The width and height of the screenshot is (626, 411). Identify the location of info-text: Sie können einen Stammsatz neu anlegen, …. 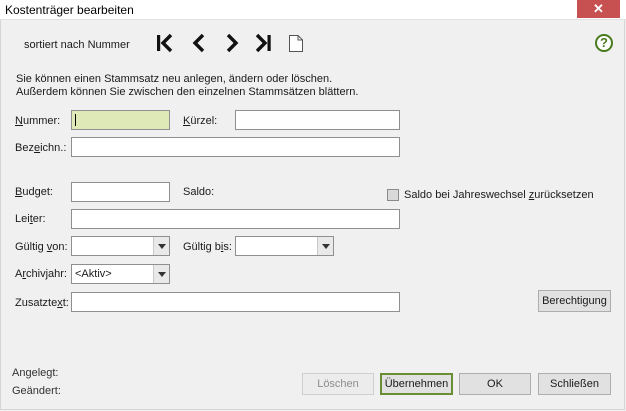
(187, 86).